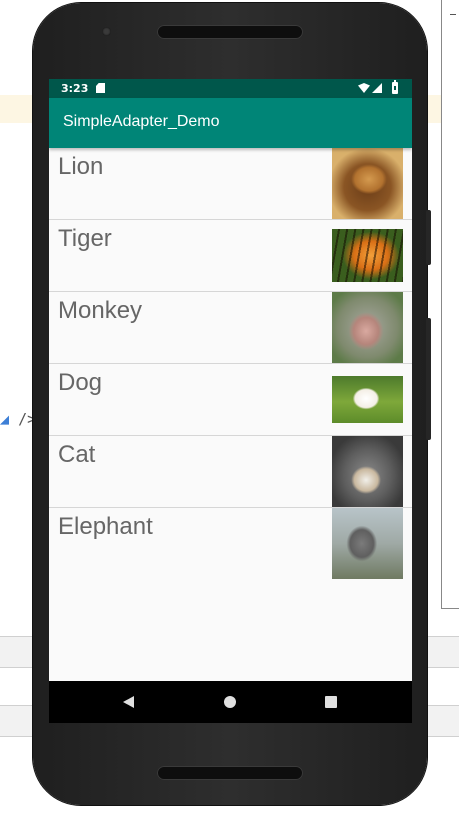 This screenshot has width=459, height=820. Describe the element at coordinates (106, 31) in the screenshot. I see `camera-icon` at that location.